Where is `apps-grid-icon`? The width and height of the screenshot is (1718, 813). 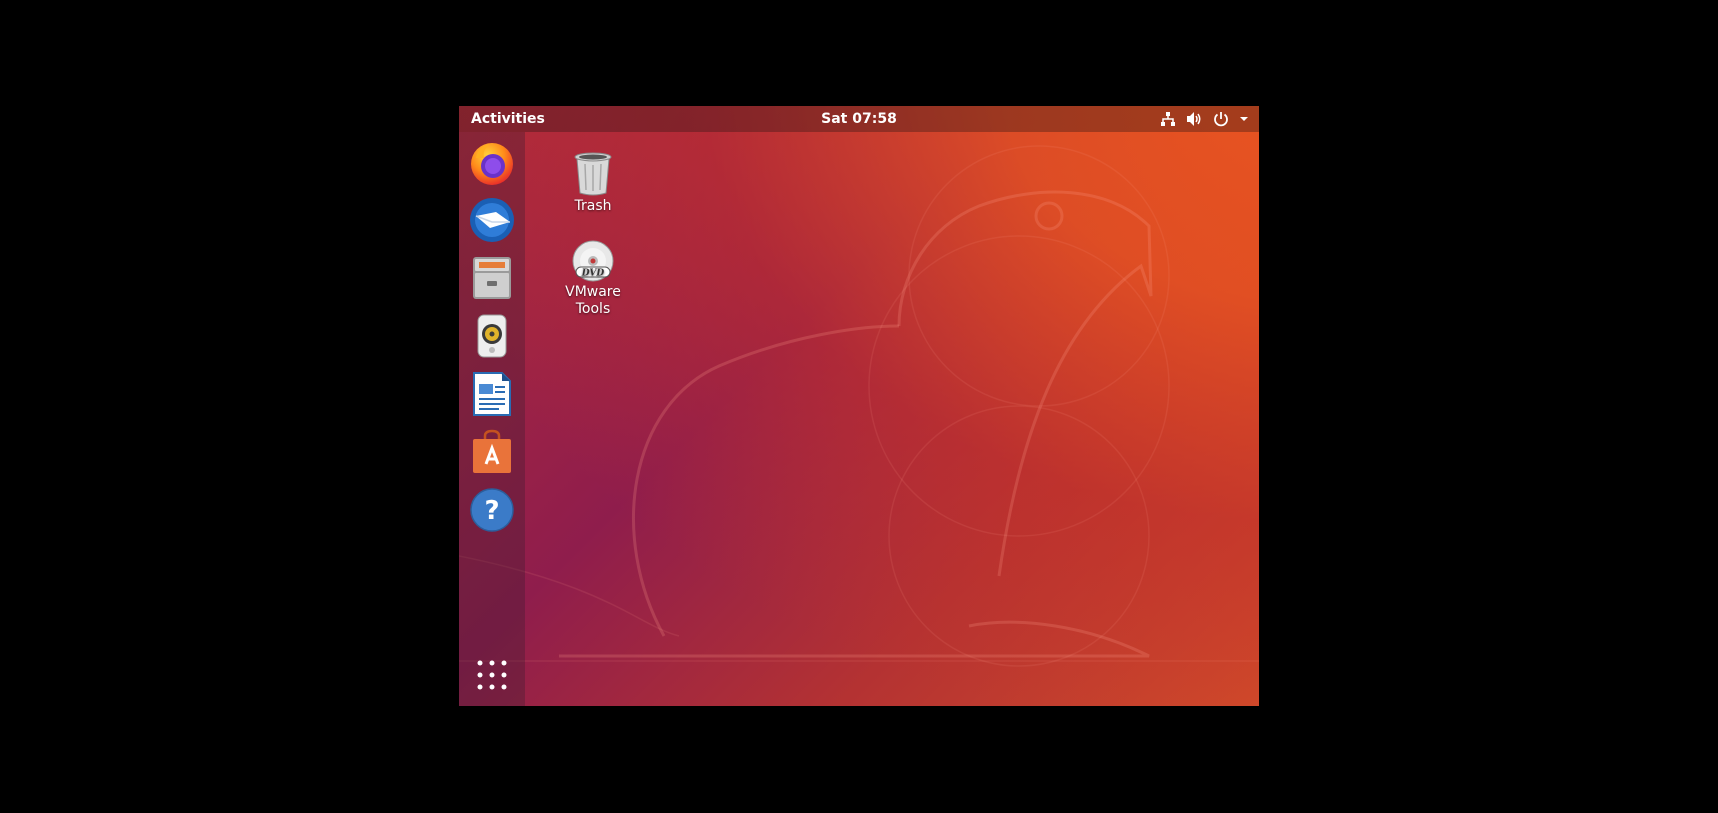 apps-grid-icon is located at coordinates (492, 675).